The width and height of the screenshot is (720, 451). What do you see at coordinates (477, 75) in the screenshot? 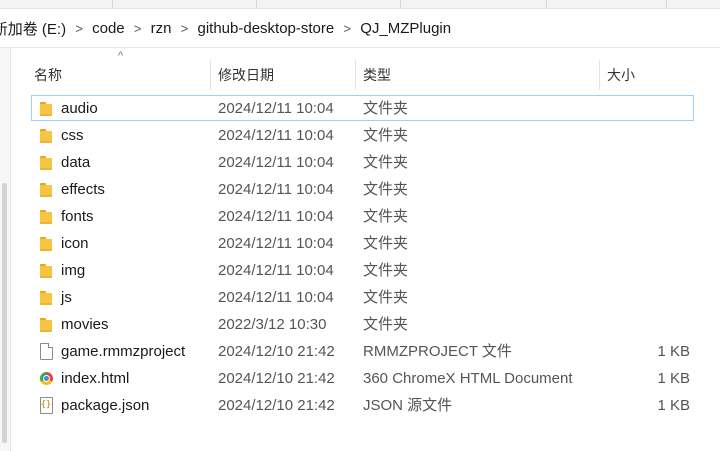
I see `column-type: 类型` at bounding box center [477, 75].